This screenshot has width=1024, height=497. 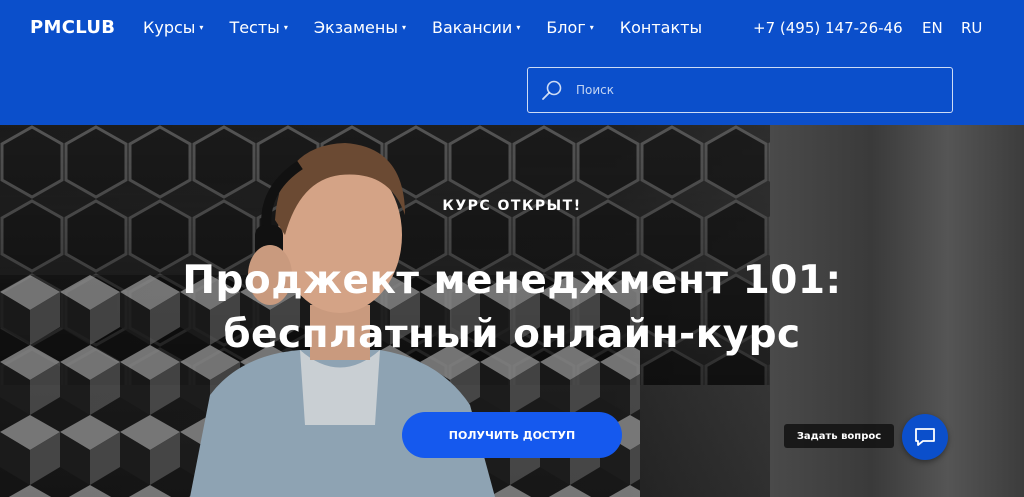 What do you see at coordinates (828, 28) in the screenshot?
I see `phone-link: +7 (495) 147-26-46` at bounding box center [828, 28].